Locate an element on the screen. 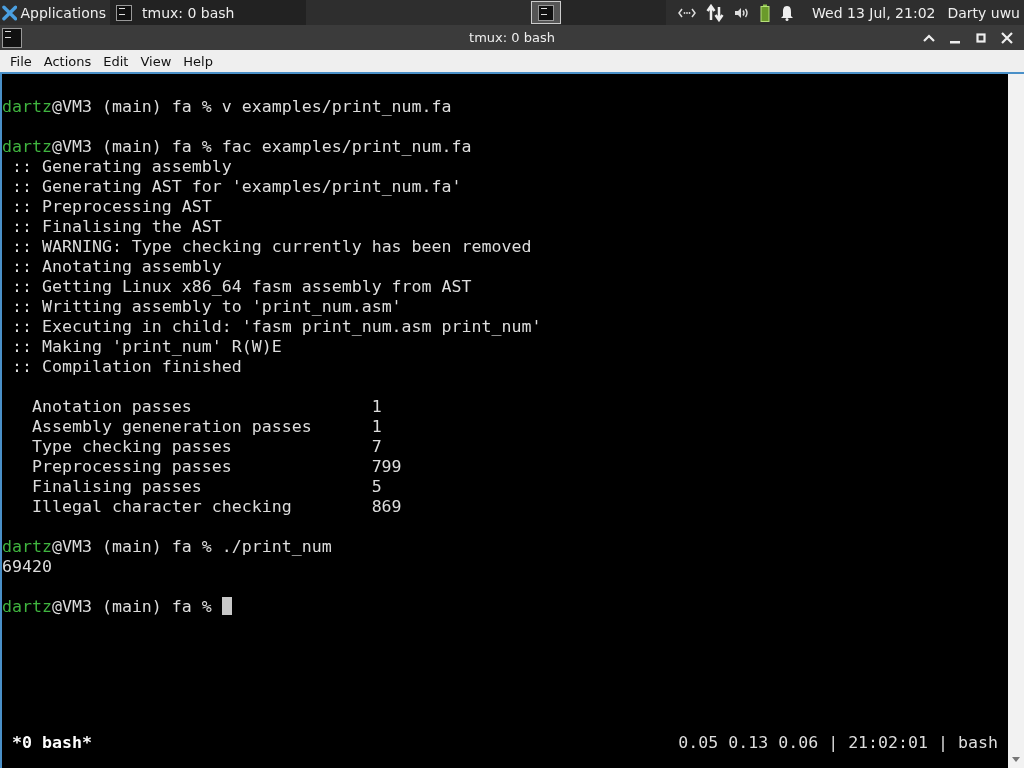  output-line: :: WARNING: Type checking currently has been removed is located at coordinates (271, 246).